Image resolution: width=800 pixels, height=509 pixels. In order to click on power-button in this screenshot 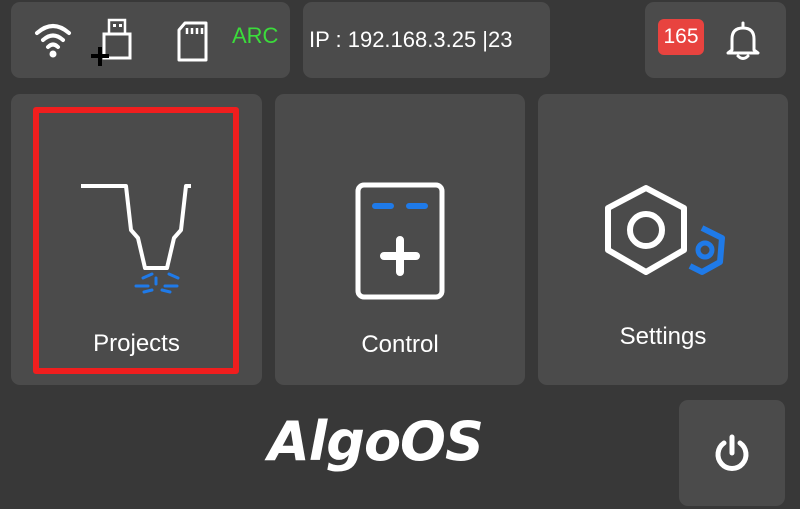, I will do `click(732, 453)`.